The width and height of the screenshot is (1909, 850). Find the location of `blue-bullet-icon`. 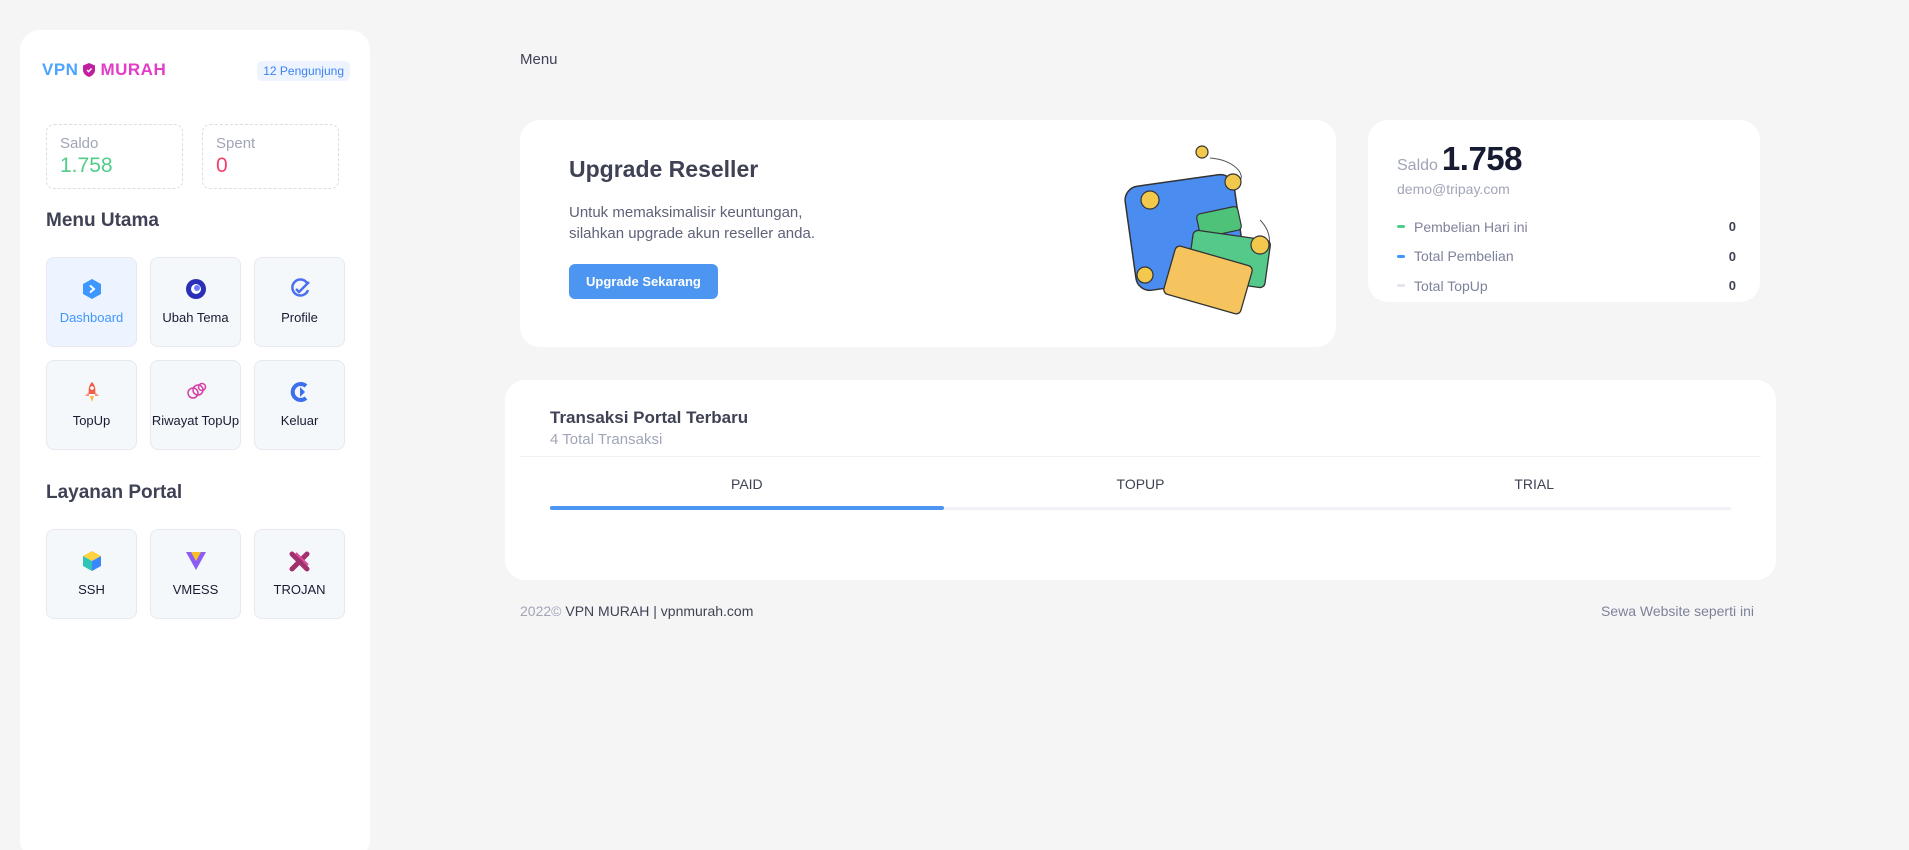

blue-bullet-icon is located at coordinates (1401, 256).